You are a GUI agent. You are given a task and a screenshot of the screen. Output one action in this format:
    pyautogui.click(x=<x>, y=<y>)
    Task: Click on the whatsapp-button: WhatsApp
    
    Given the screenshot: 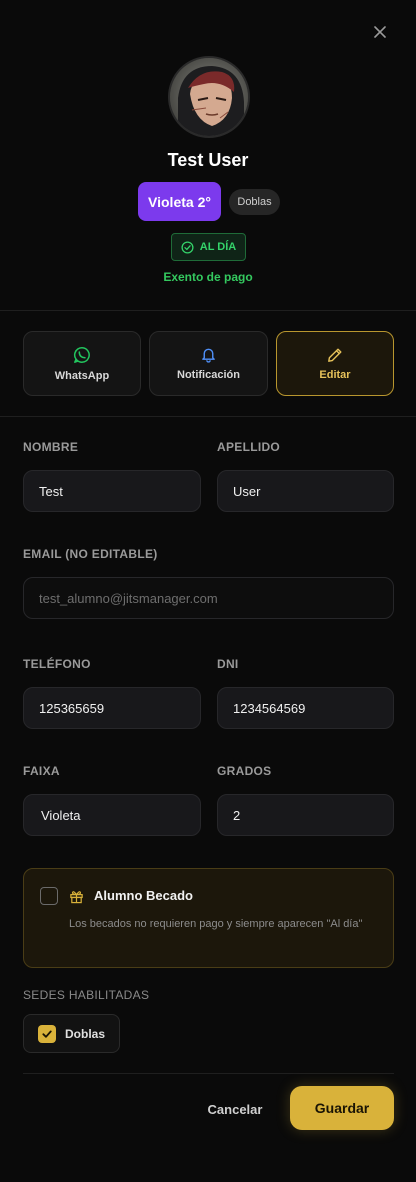 What is the action you would take?
    pyautogui.click(x=82, y=363)
    